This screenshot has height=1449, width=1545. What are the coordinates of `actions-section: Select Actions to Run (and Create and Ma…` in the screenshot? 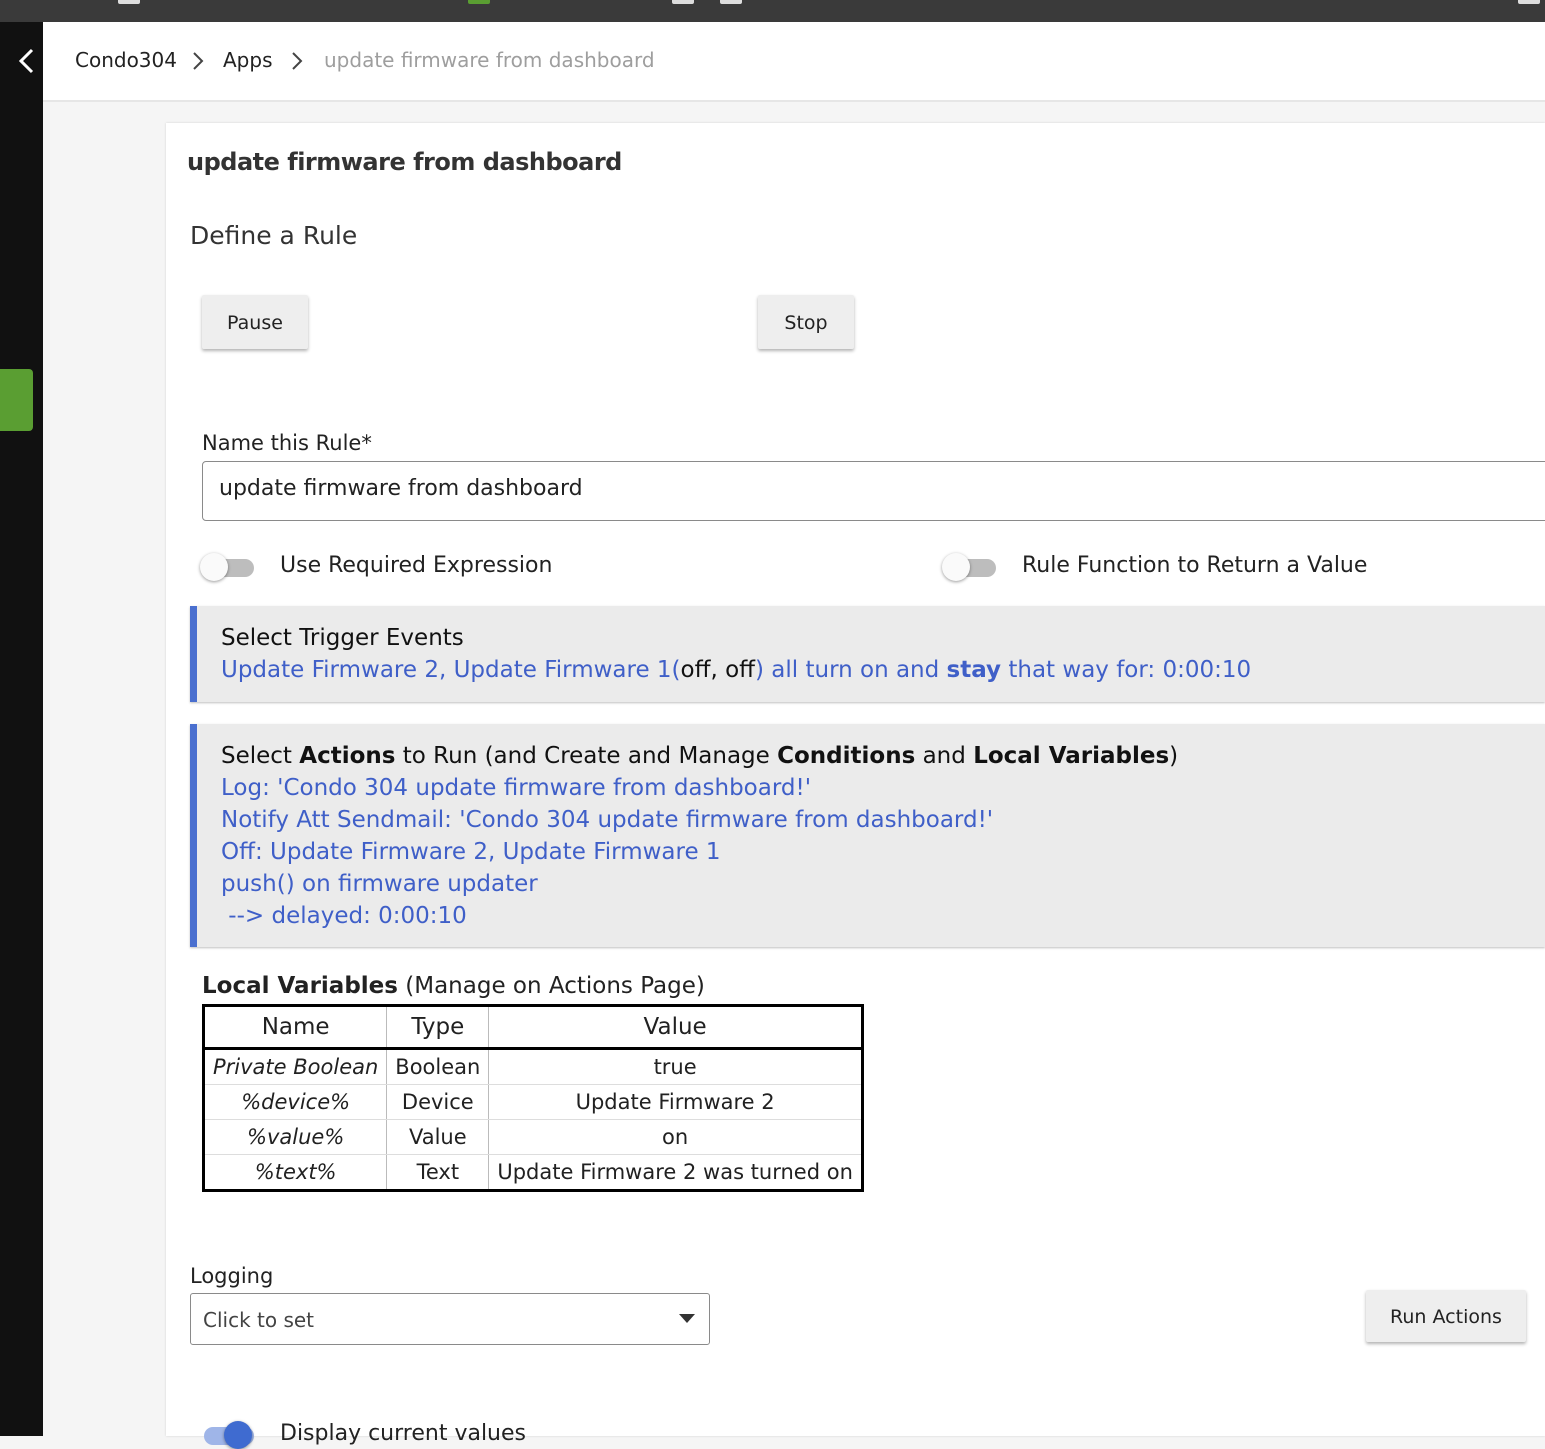 It's located at (867, 835).